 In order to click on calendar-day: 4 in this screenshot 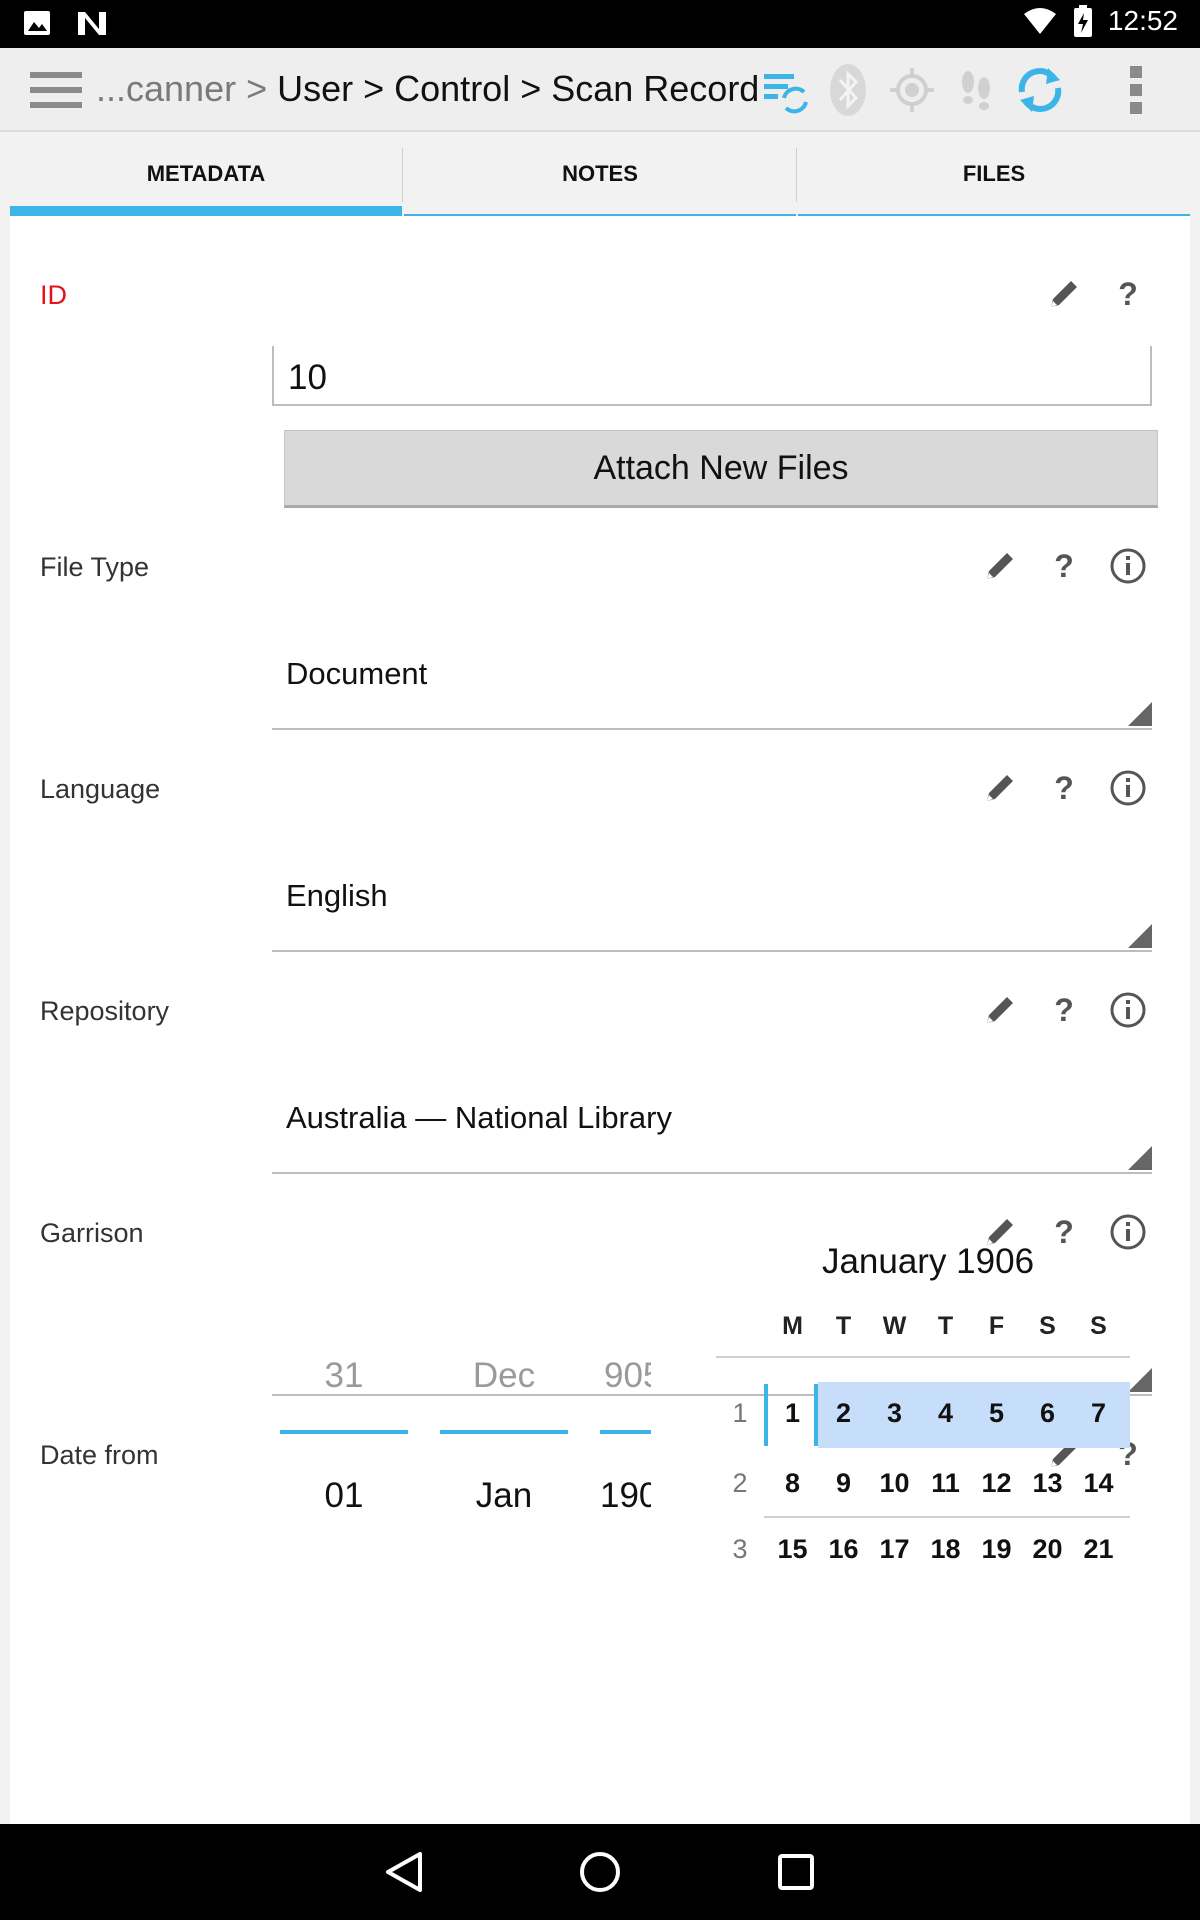, I will do `click(945, 1413)`.